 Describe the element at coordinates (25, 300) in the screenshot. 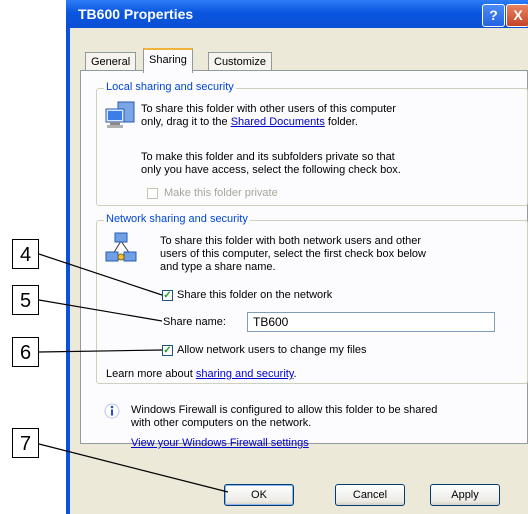

I see `callout-5: 5` at that location.